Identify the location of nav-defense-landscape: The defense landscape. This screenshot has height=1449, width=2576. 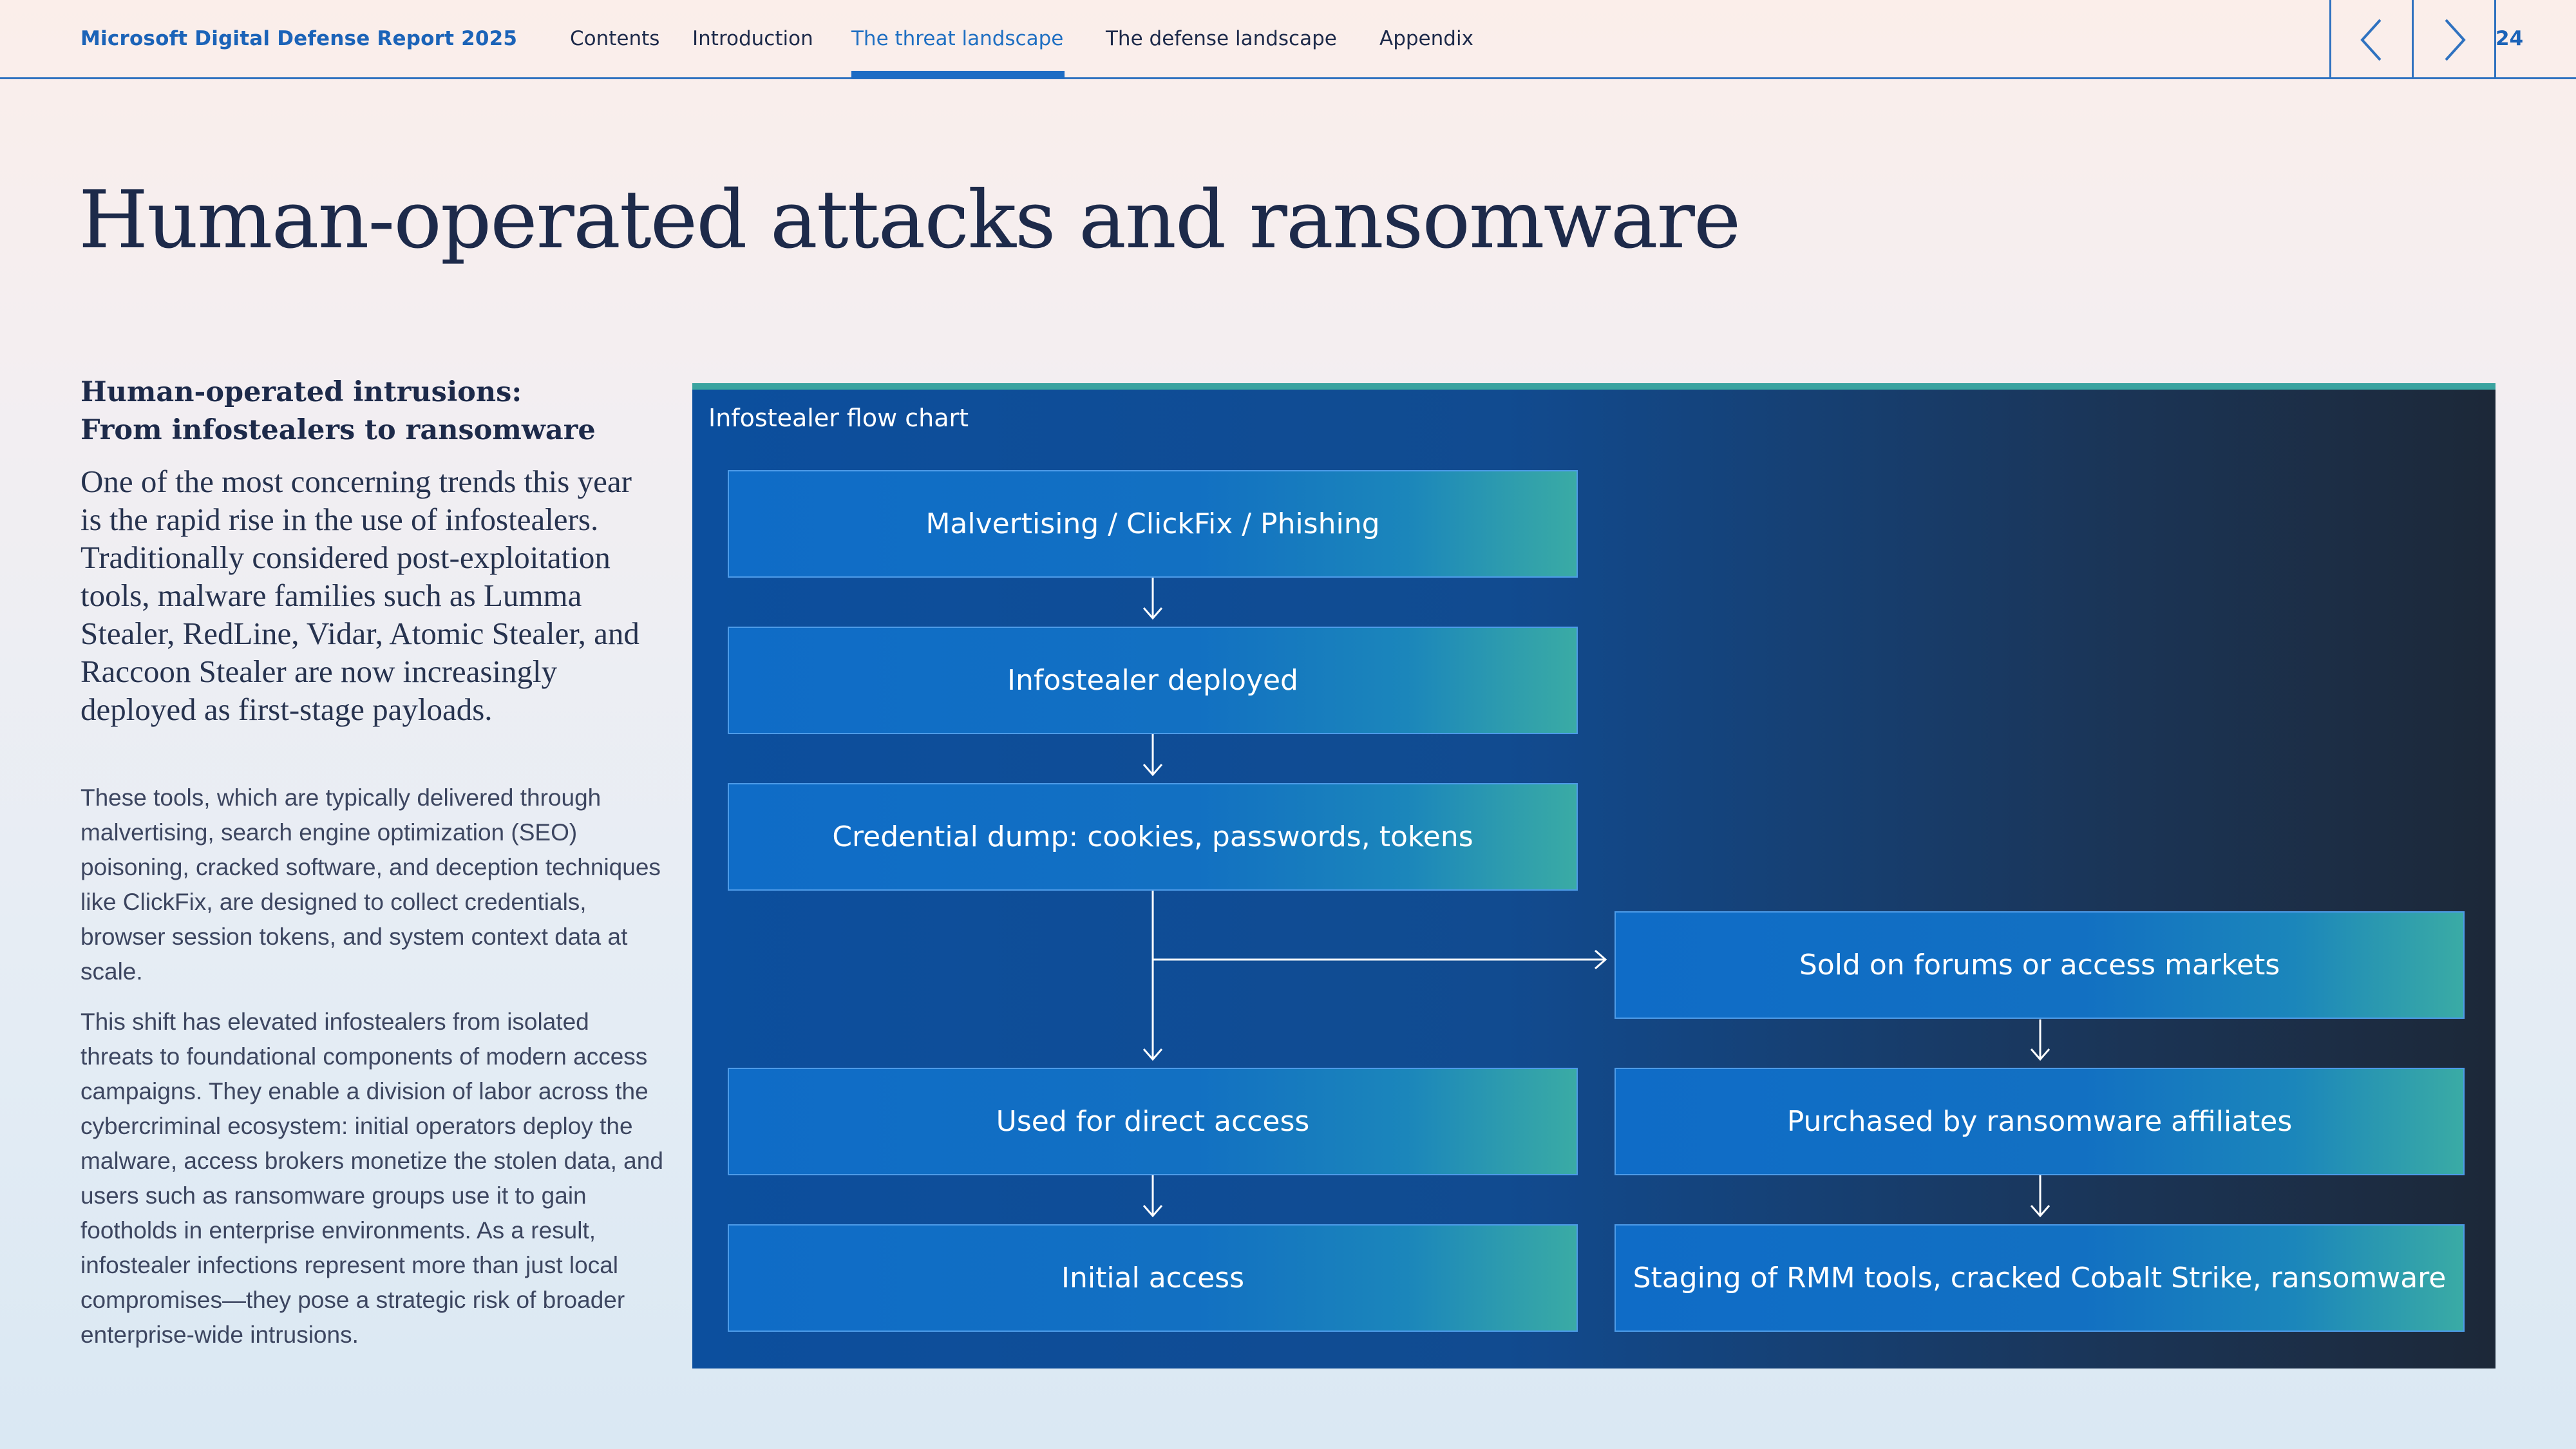
(1222, 38).